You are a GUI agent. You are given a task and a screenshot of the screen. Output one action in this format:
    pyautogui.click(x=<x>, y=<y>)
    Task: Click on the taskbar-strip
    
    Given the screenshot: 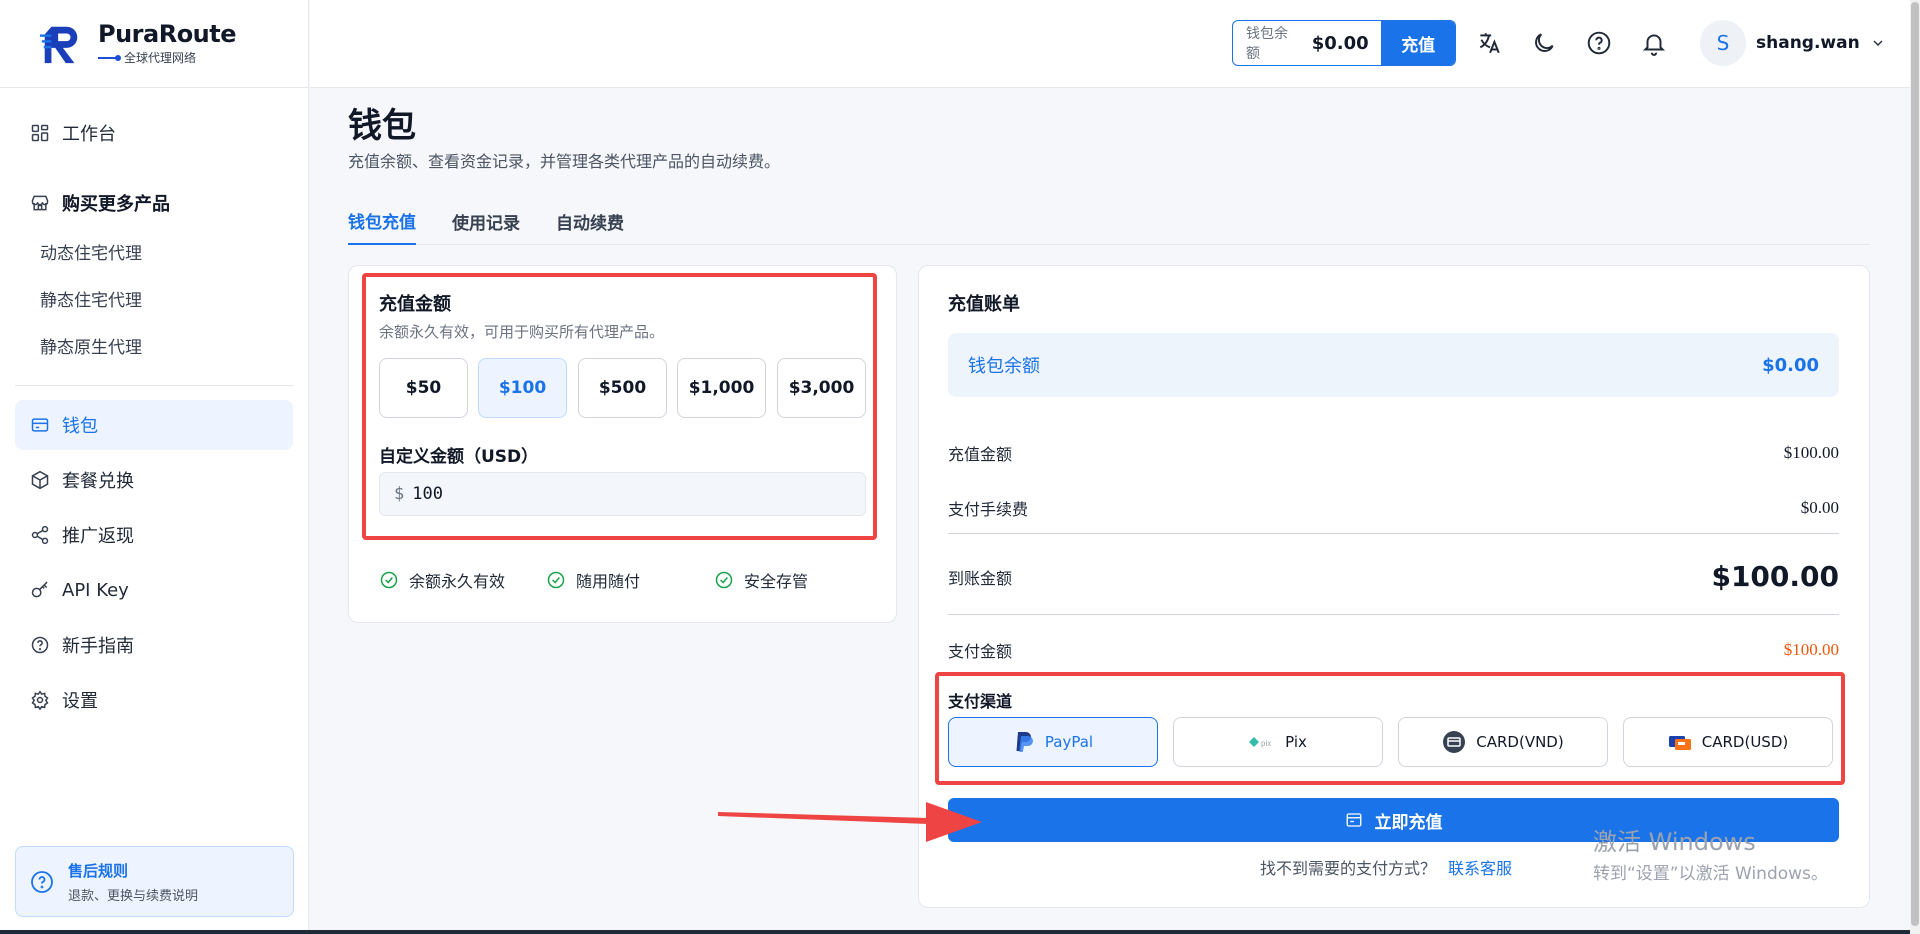 What is the action you would take?
    pyautogui.click(x=955, y=932)
    